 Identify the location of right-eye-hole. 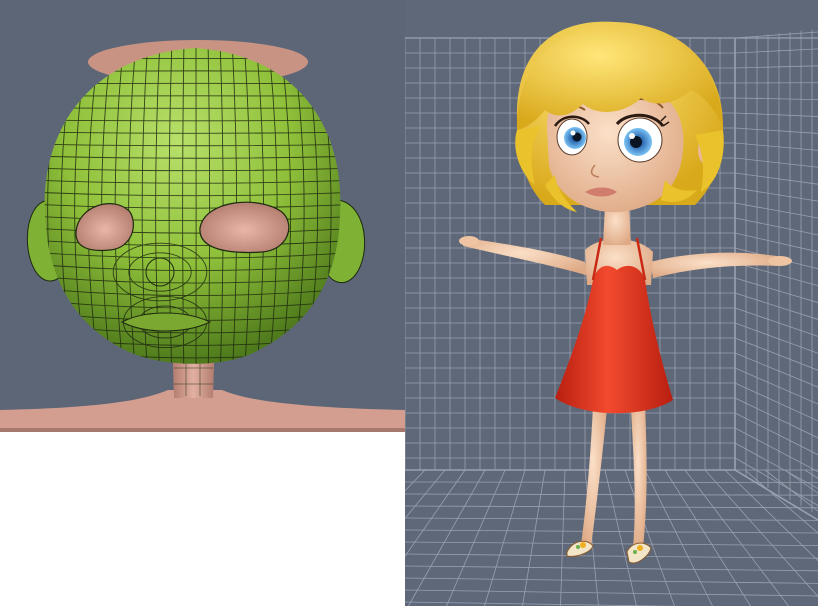
(244, 227).